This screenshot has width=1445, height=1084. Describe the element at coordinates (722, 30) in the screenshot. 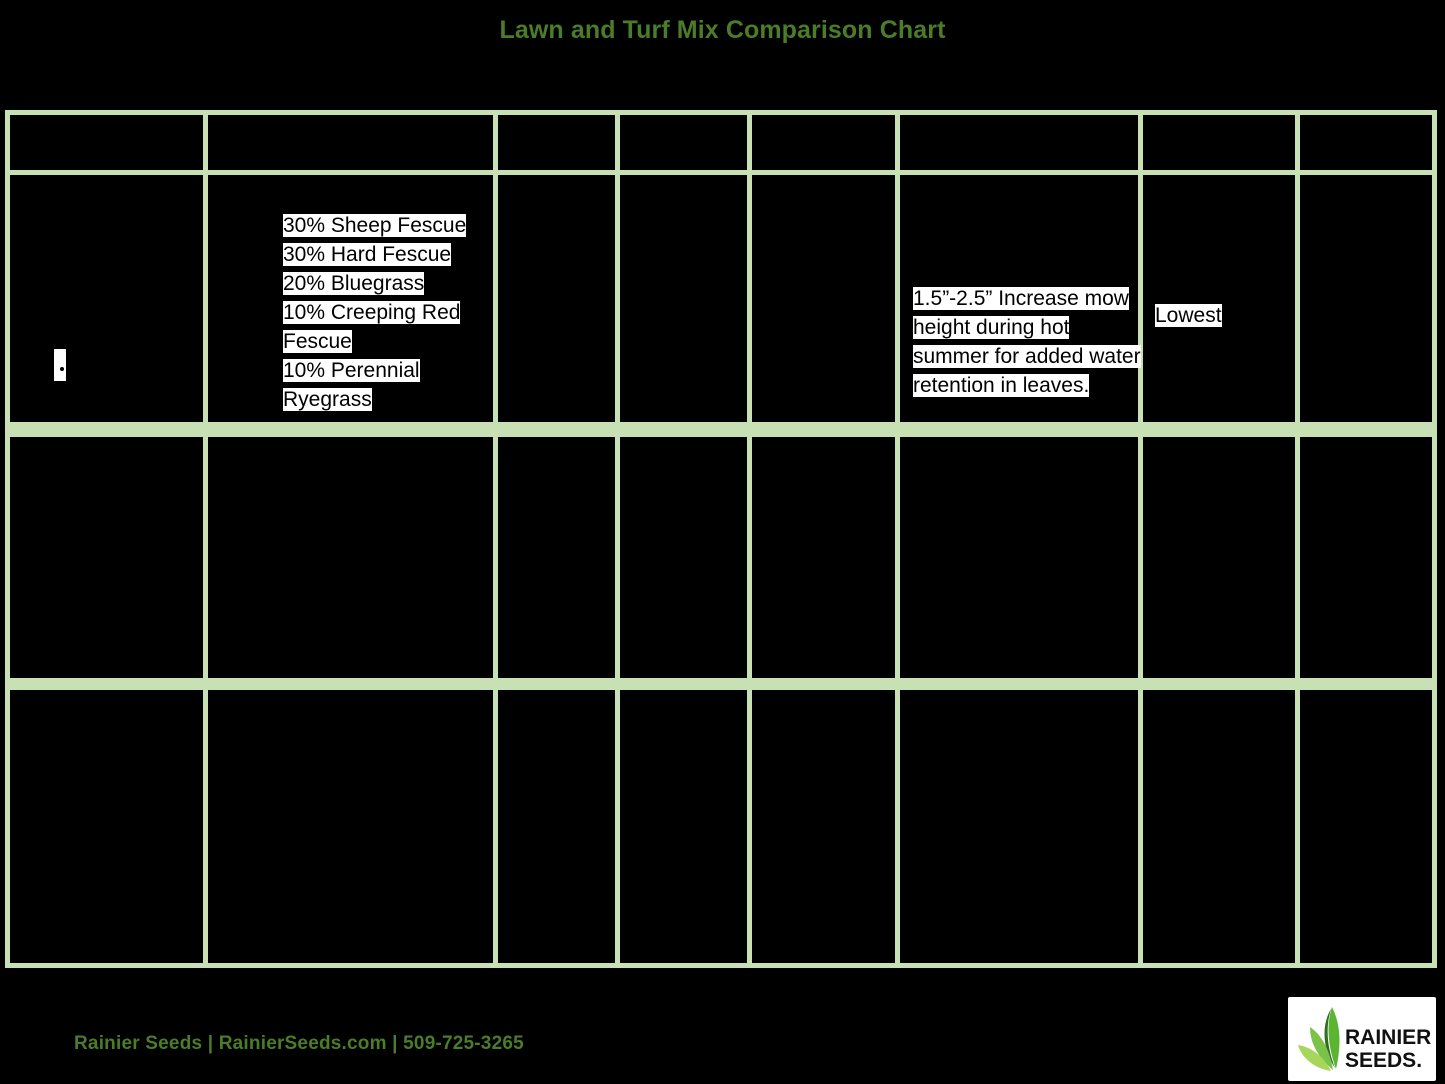

I see `page-title: Lawn and Turf Mix Comparison Chart` at that location.